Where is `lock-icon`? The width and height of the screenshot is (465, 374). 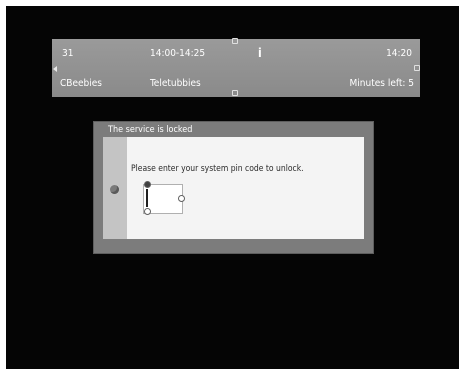
lock-icon is located at coordinates (114, 189).